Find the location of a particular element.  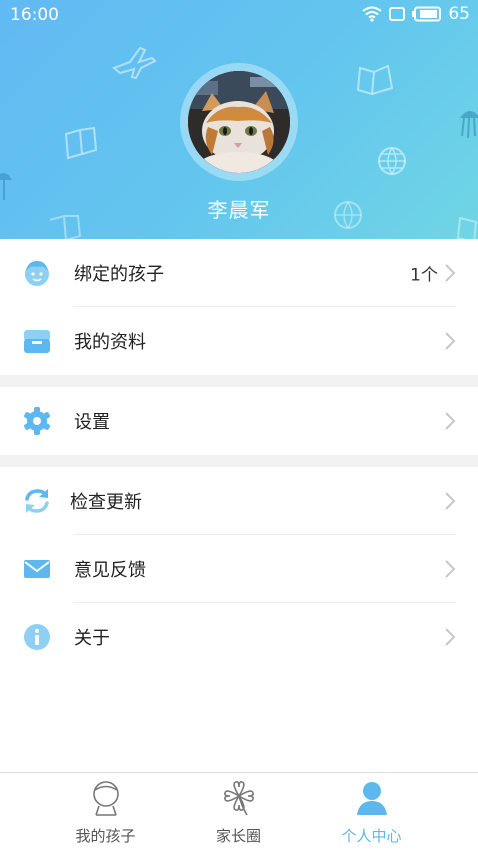

bottom-tab-bar: 我的孩子 家长圈 个人中心 is located at coordinates (239, 811).